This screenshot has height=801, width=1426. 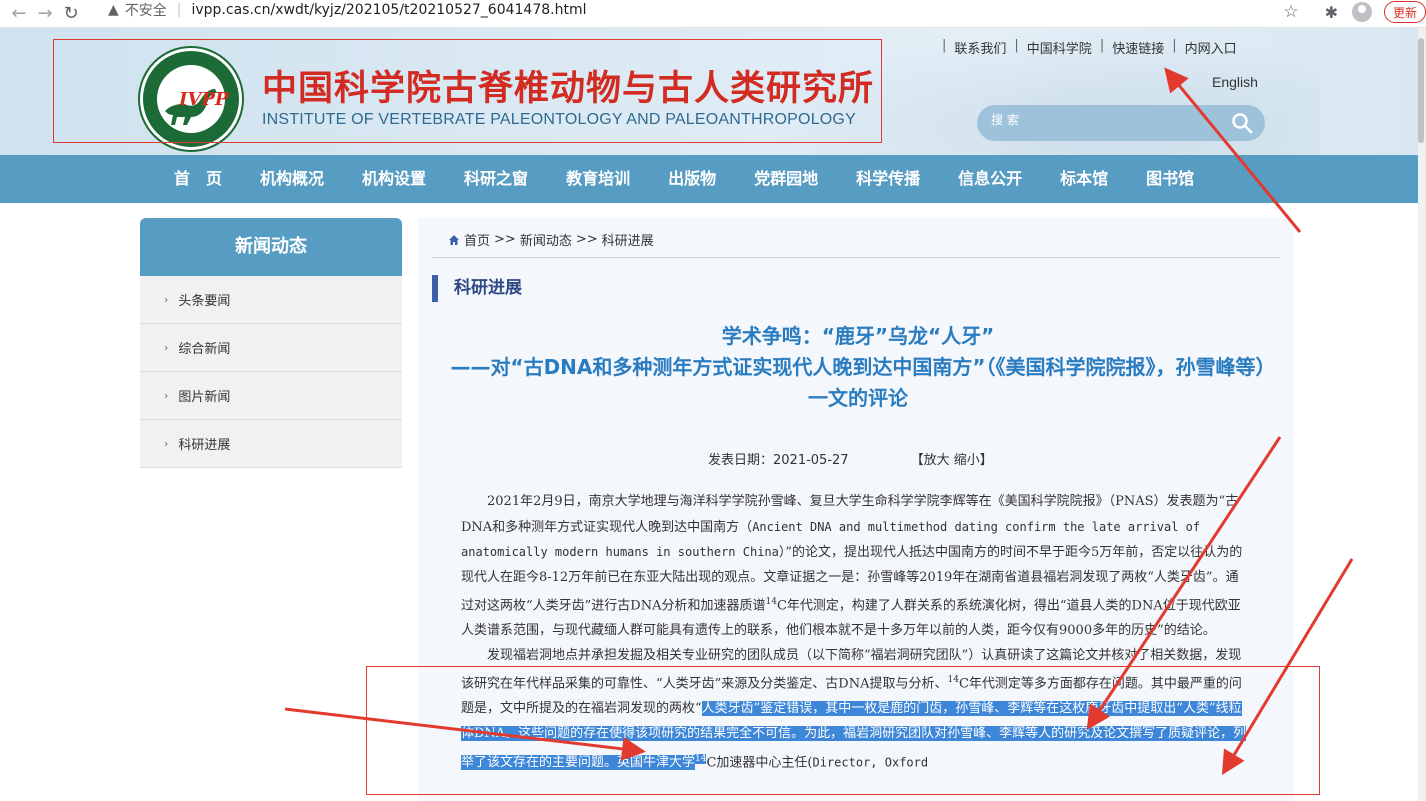 I want to click on nav-publications: 出版物, so click(x=692, y=179).